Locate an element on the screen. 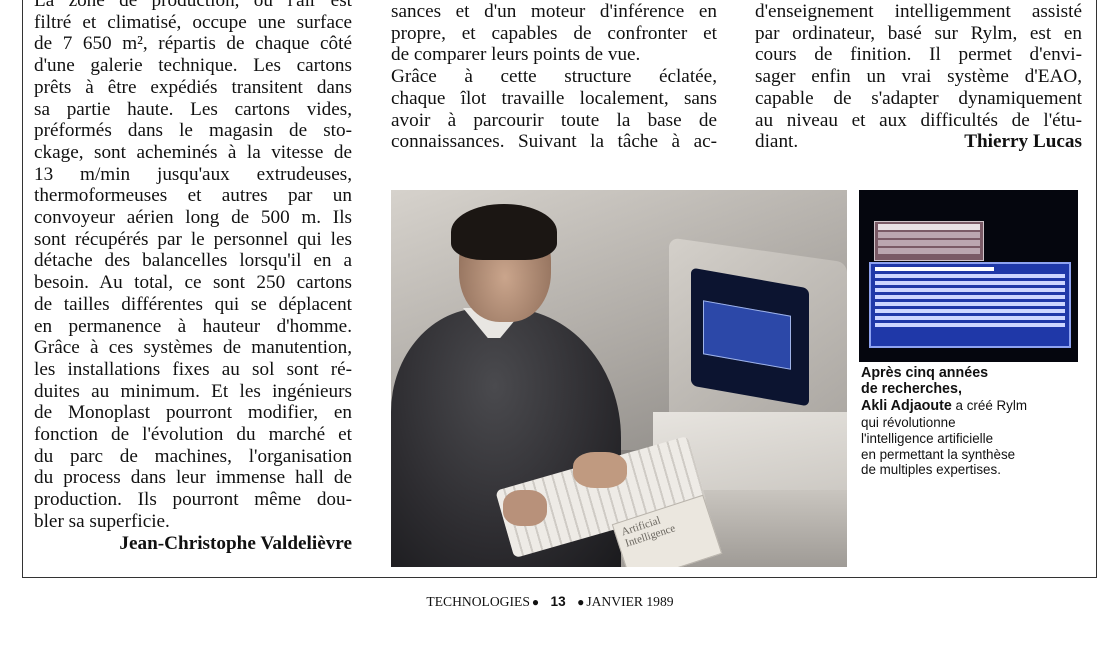  text-line: connaissances. Suivant la tâche à ac- is located at coordinates (554, 142).